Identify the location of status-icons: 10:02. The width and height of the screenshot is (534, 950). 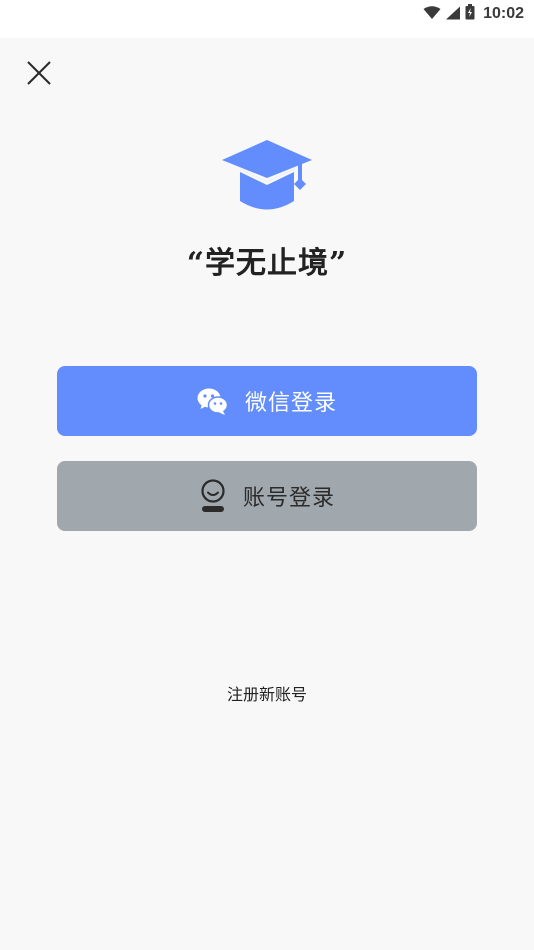
(473, 14).